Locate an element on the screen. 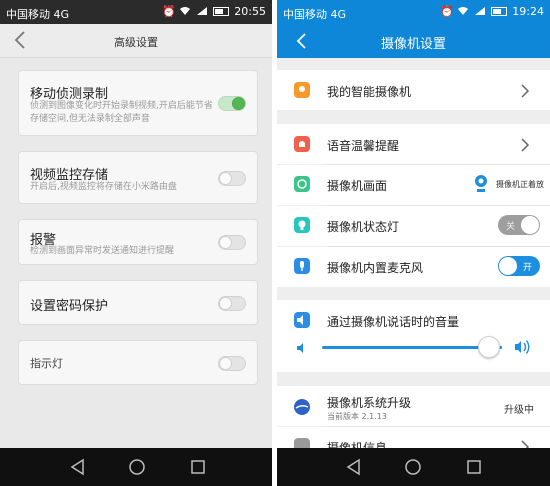  setting-title: 指示灯 is located at coordinates (46, 363).